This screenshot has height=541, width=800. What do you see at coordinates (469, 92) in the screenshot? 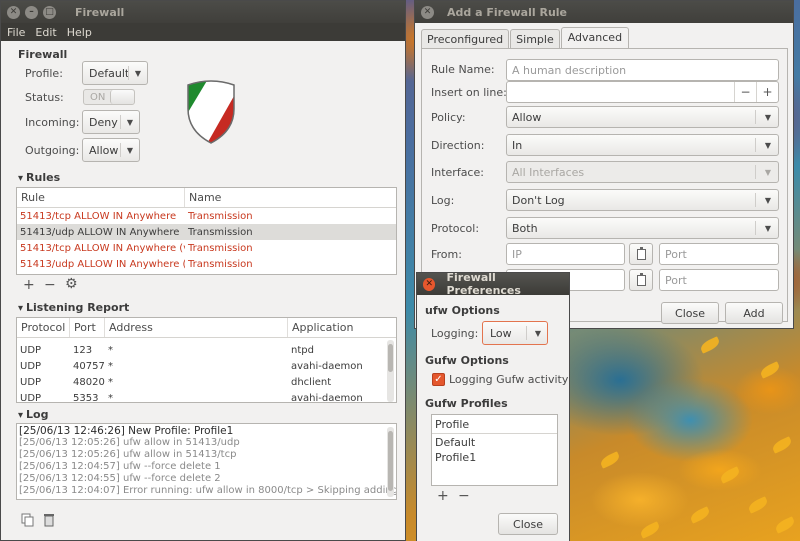
I see `insert-line-label: Insert on line:` at bounding box center [469, 92].